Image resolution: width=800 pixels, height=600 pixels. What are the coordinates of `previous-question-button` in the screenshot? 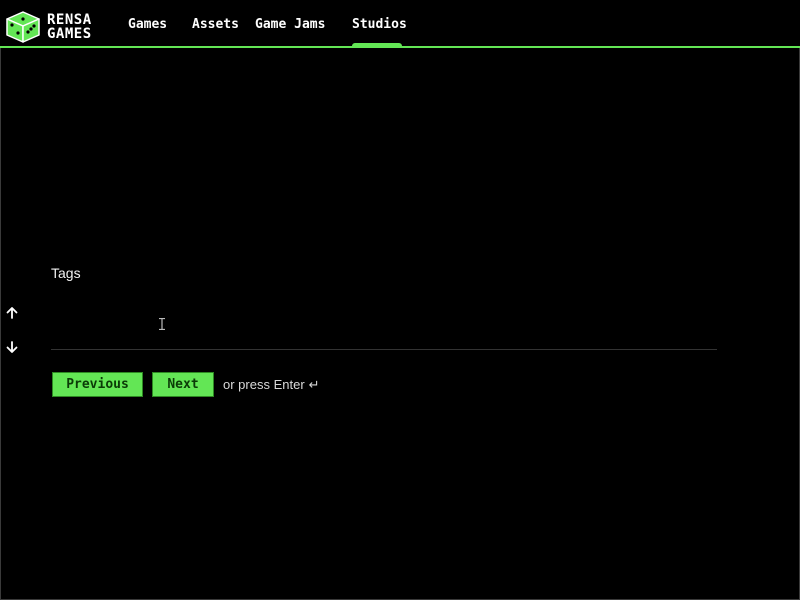 It's located at (12, 313).